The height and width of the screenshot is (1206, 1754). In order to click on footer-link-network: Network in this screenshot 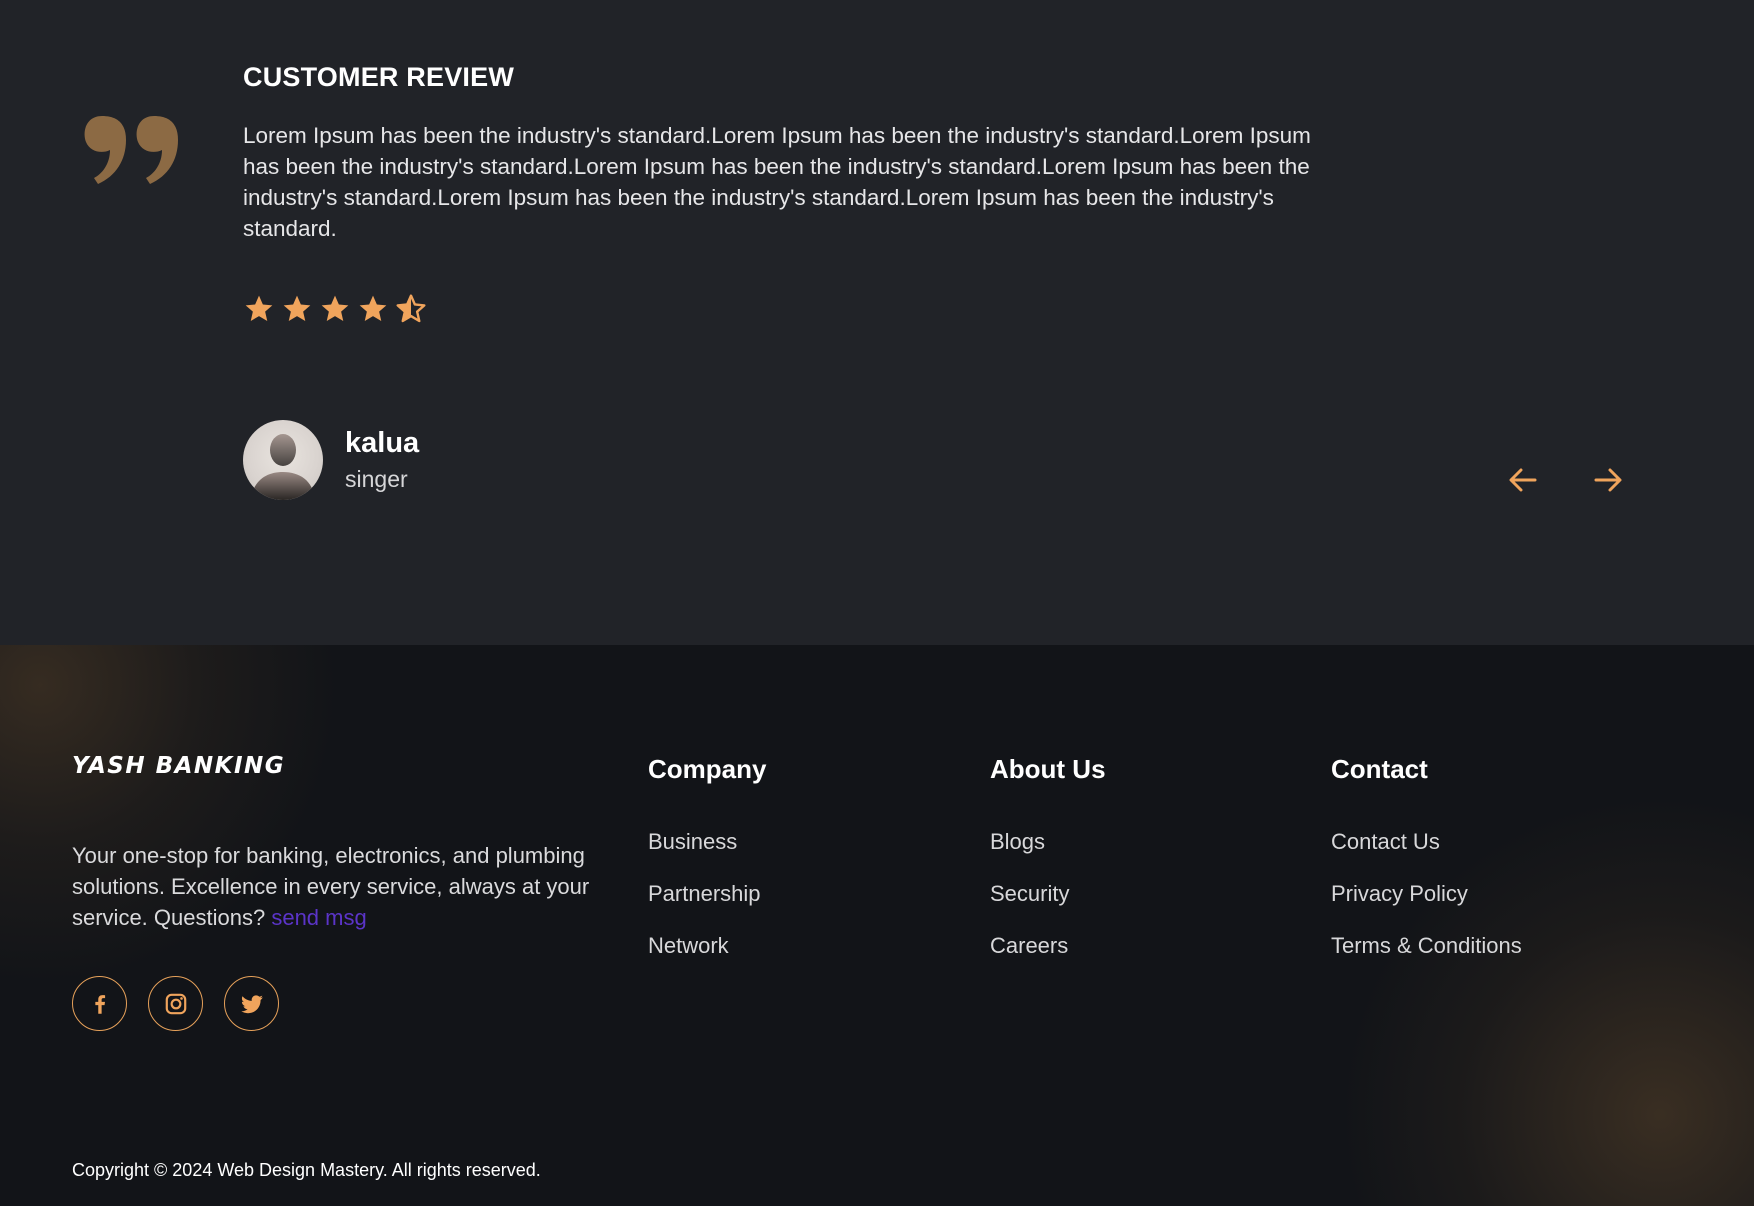, I will do `click(707, 946)`.